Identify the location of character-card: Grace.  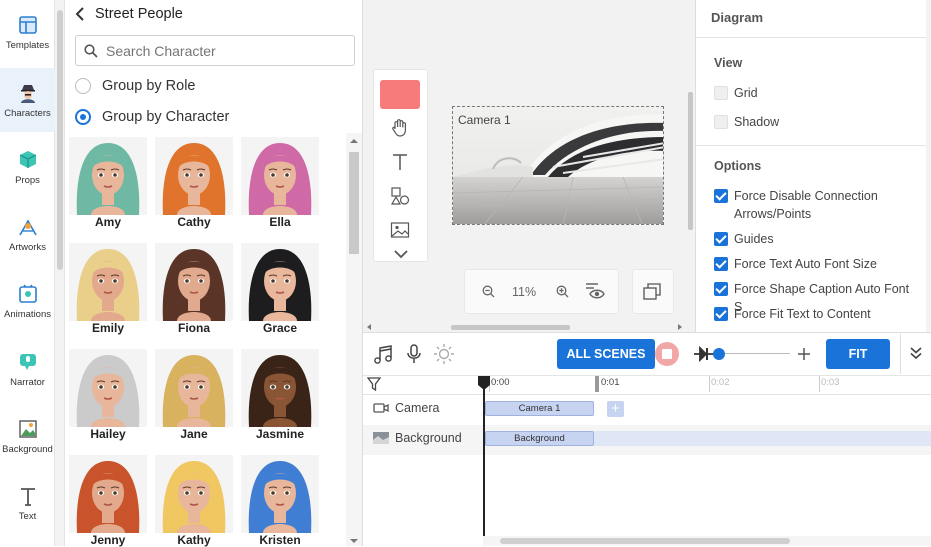
(280, 289).